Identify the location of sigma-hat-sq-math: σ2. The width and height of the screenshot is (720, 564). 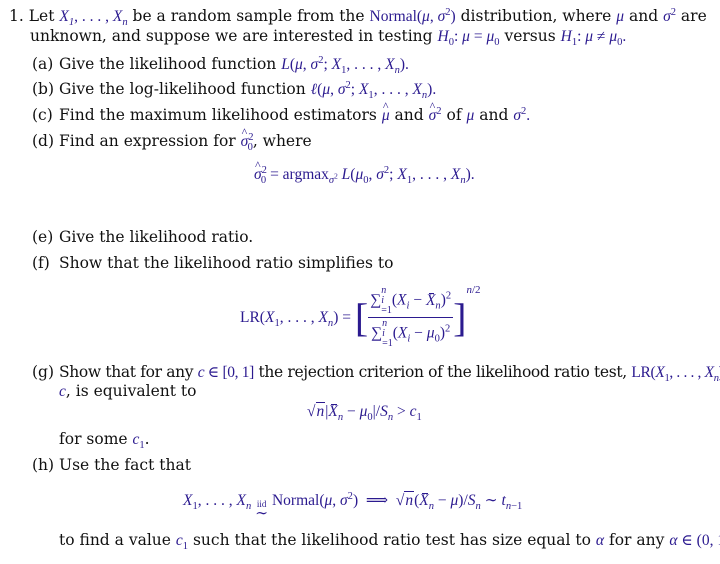
(435, 111).